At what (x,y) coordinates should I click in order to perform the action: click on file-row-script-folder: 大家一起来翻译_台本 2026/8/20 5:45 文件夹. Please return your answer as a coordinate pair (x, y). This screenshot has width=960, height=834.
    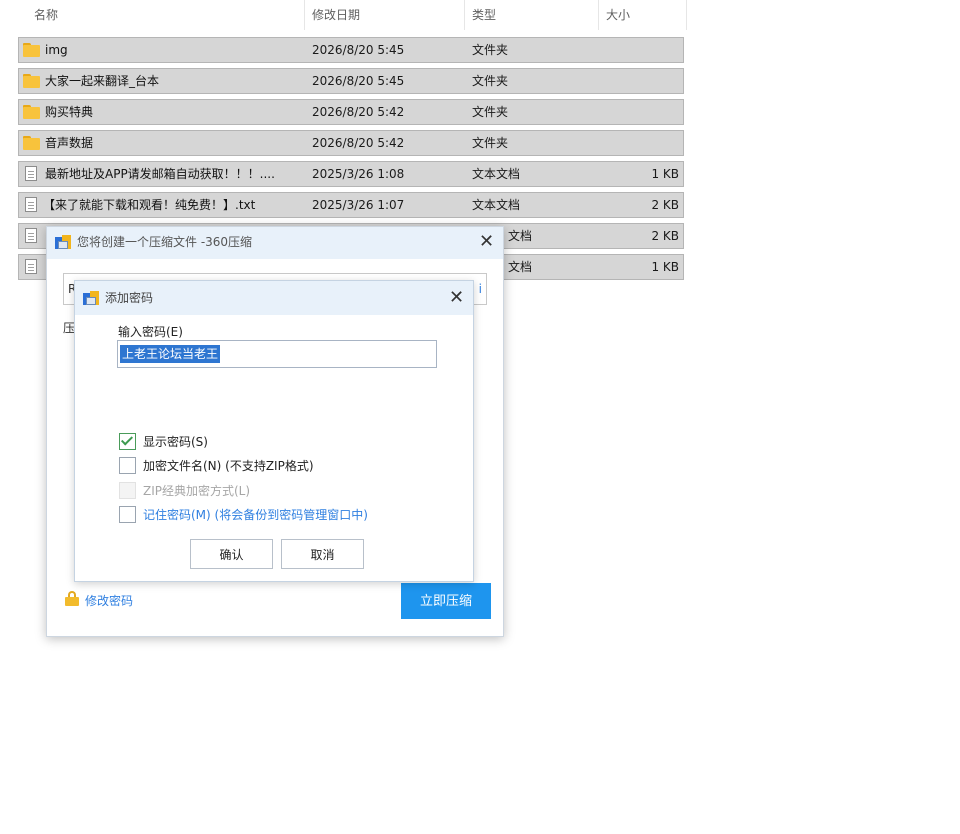
    Looking at the image, I should click on (351, 81).